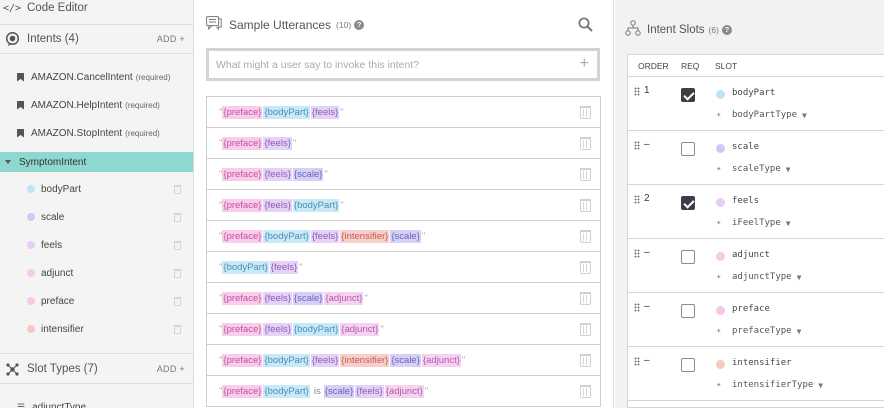 The image size is (884, 408). Describe the element at coordinates (96, 105) in the screenshot. I see `sidebar-item-builtin-intent: AMAZON.HelpIntent (required)` at that location.